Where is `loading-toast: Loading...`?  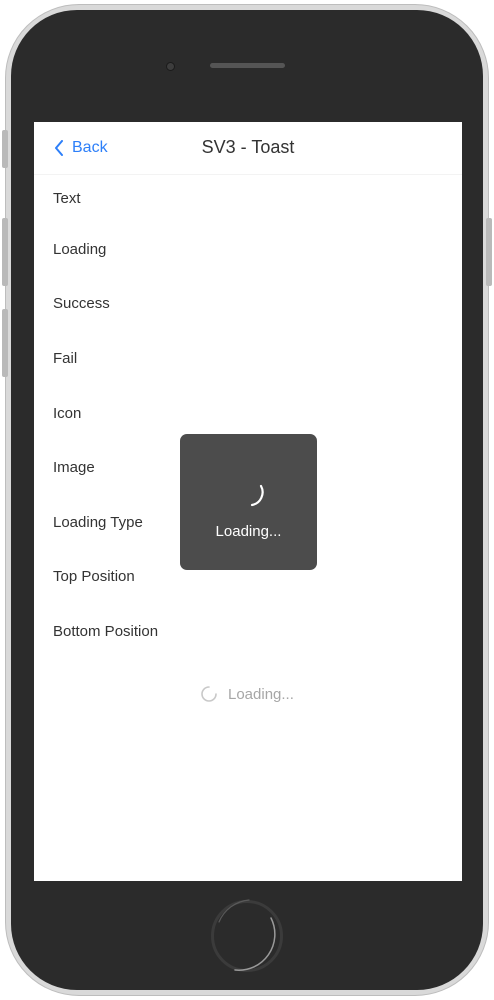
loading-toast: Loading... is located at coordinates (248, 502).